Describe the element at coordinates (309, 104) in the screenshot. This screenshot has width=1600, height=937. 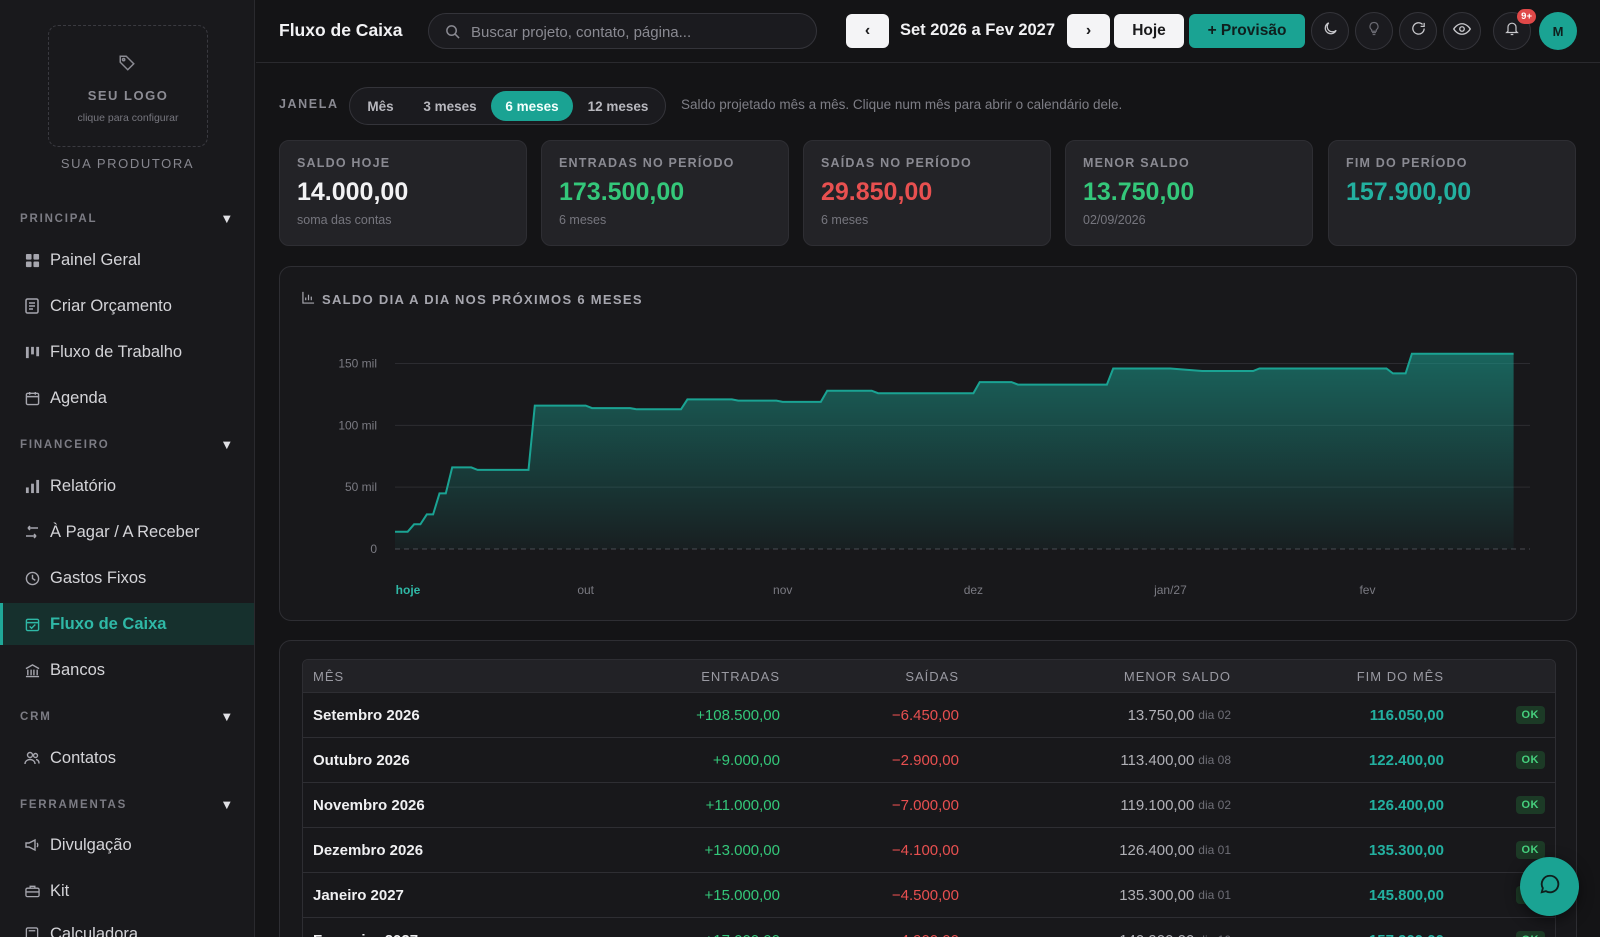
I see `window-label: JANELA` at that location.